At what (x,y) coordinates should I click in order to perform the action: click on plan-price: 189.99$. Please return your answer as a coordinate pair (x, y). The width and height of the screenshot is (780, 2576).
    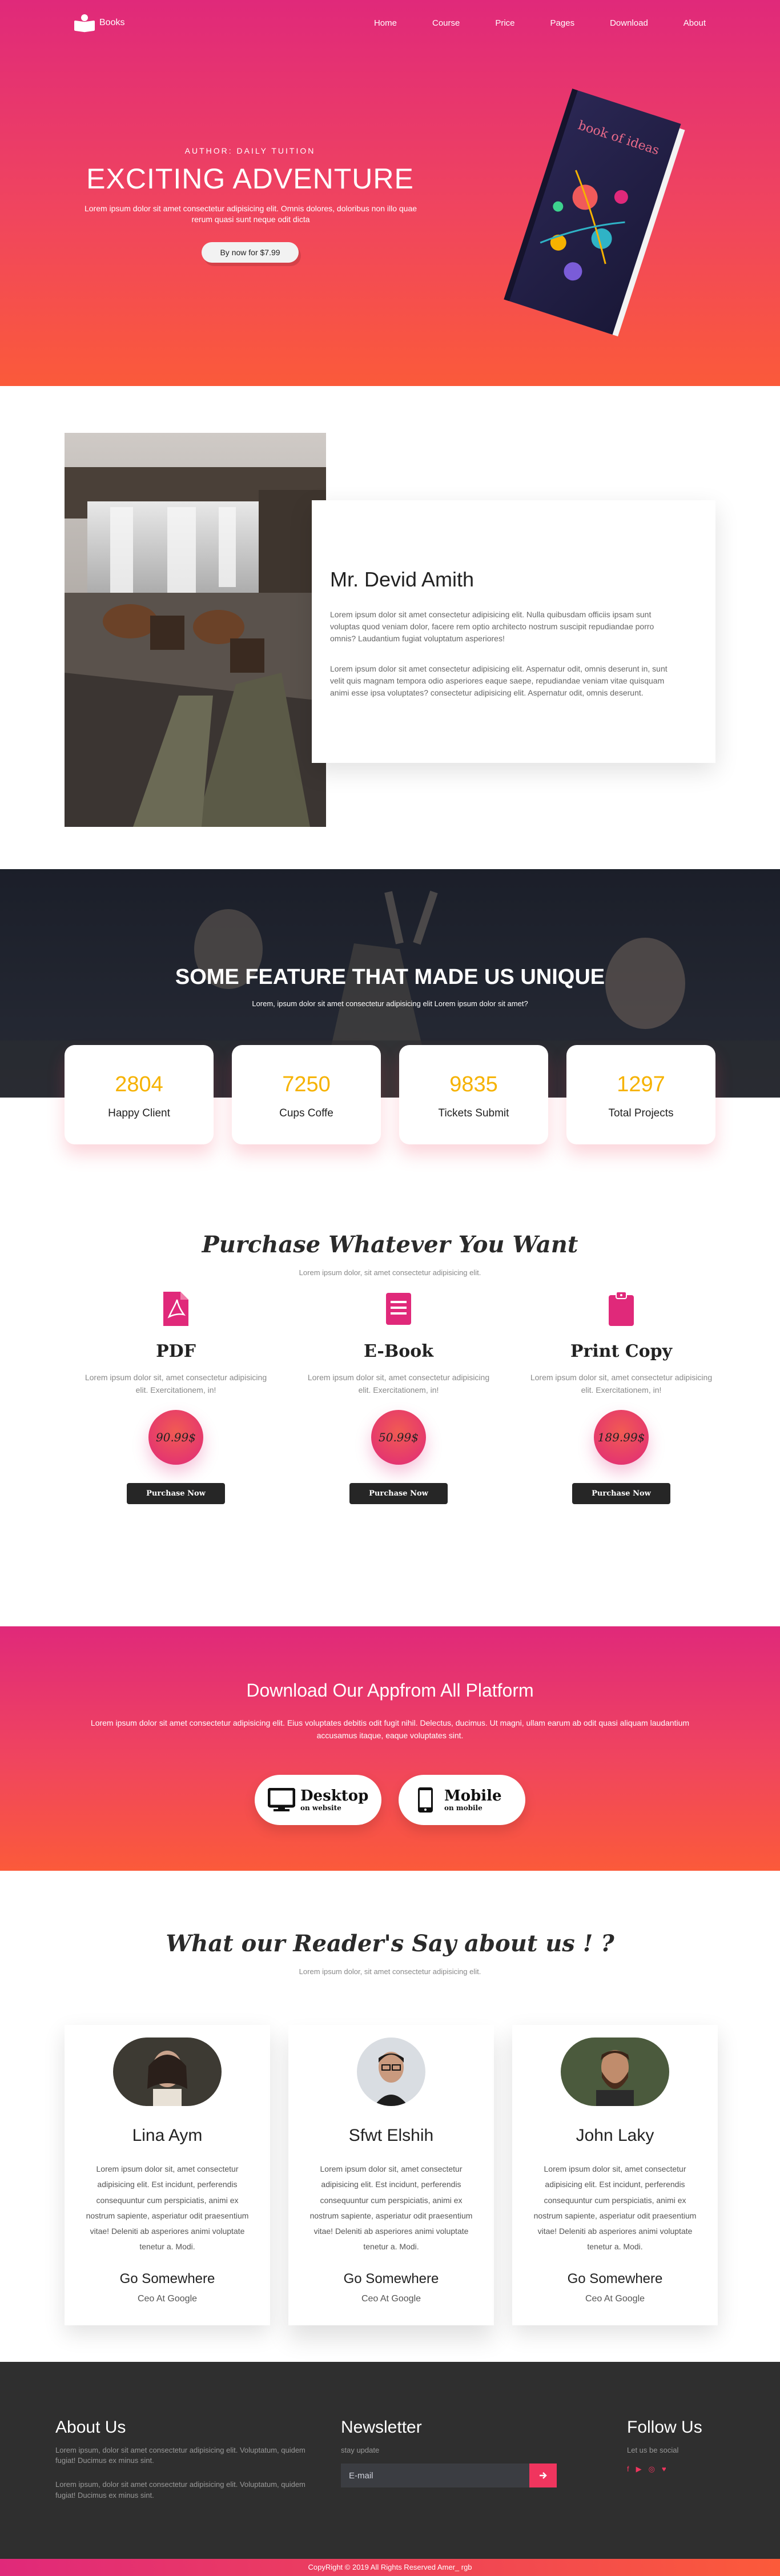
    Looking at the image, I should click on (621, 1437).